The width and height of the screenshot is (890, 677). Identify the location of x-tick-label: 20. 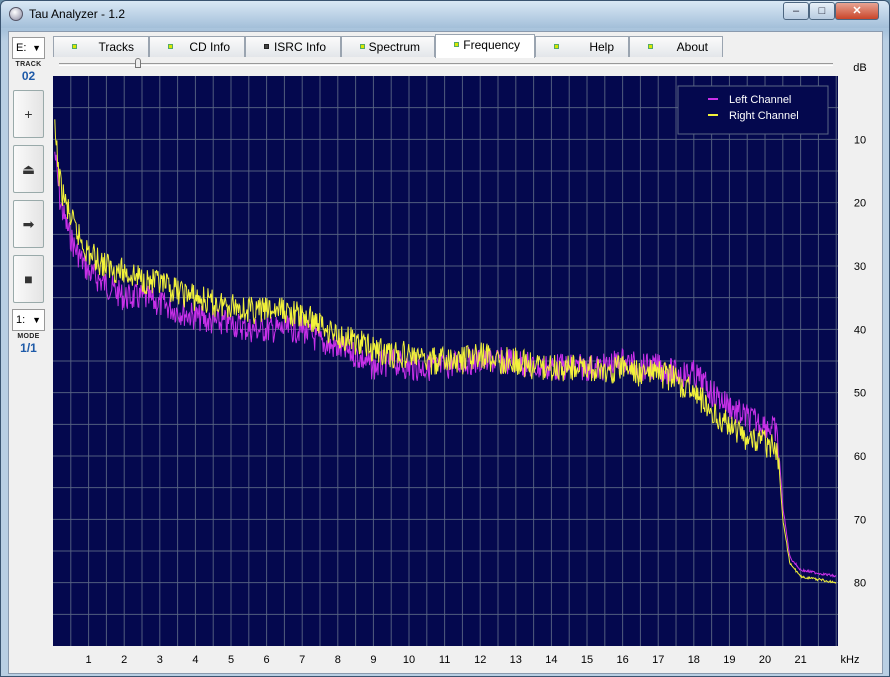
(765, 660).